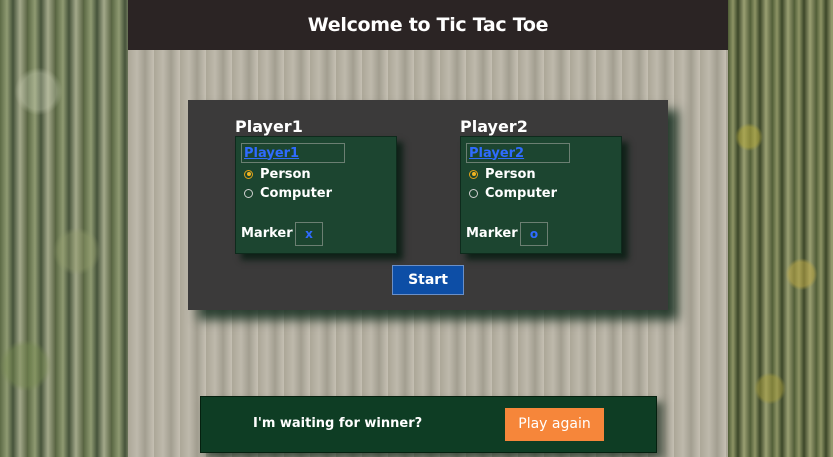 This screenshot has width=833, height=457. What do you see at coordinates (518, 153) in the screenshot?
I see `player2-name-input` at bounding box center [518, 153].